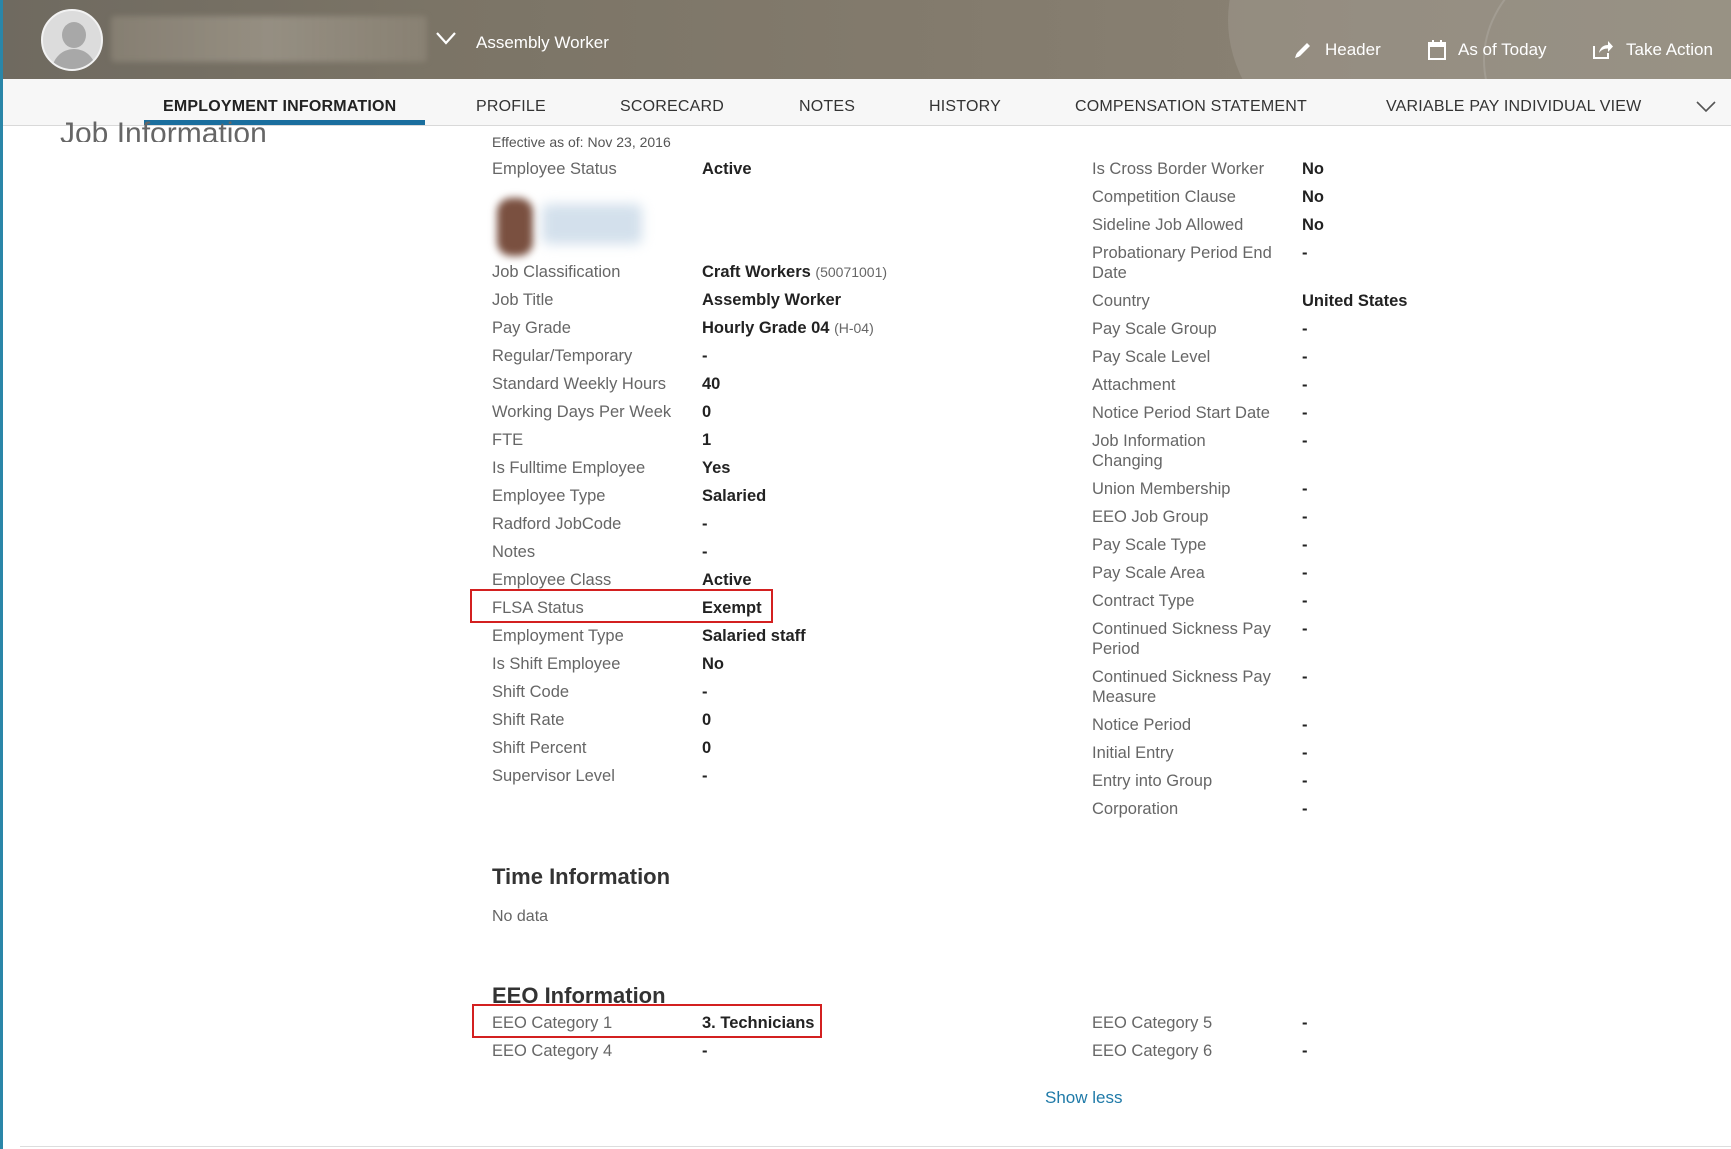 The image size is (1731, 1149). What do you see at coordinates (854, 328) in the screenshot?
I see `pay-grade-code: (H-04)` at bounding box center [854, 328].